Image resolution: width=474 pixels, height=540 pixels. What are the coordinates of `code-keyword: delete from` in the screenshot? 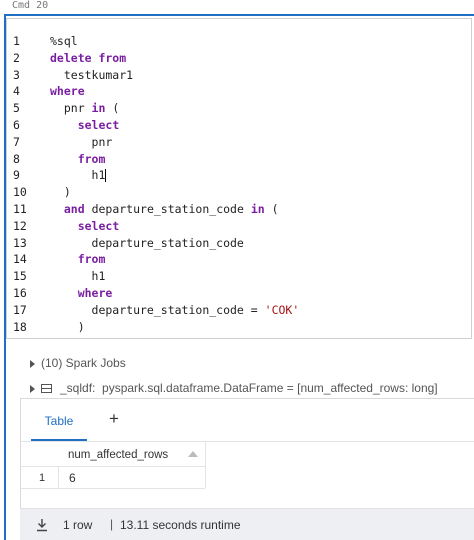 It's located at (88, 57).